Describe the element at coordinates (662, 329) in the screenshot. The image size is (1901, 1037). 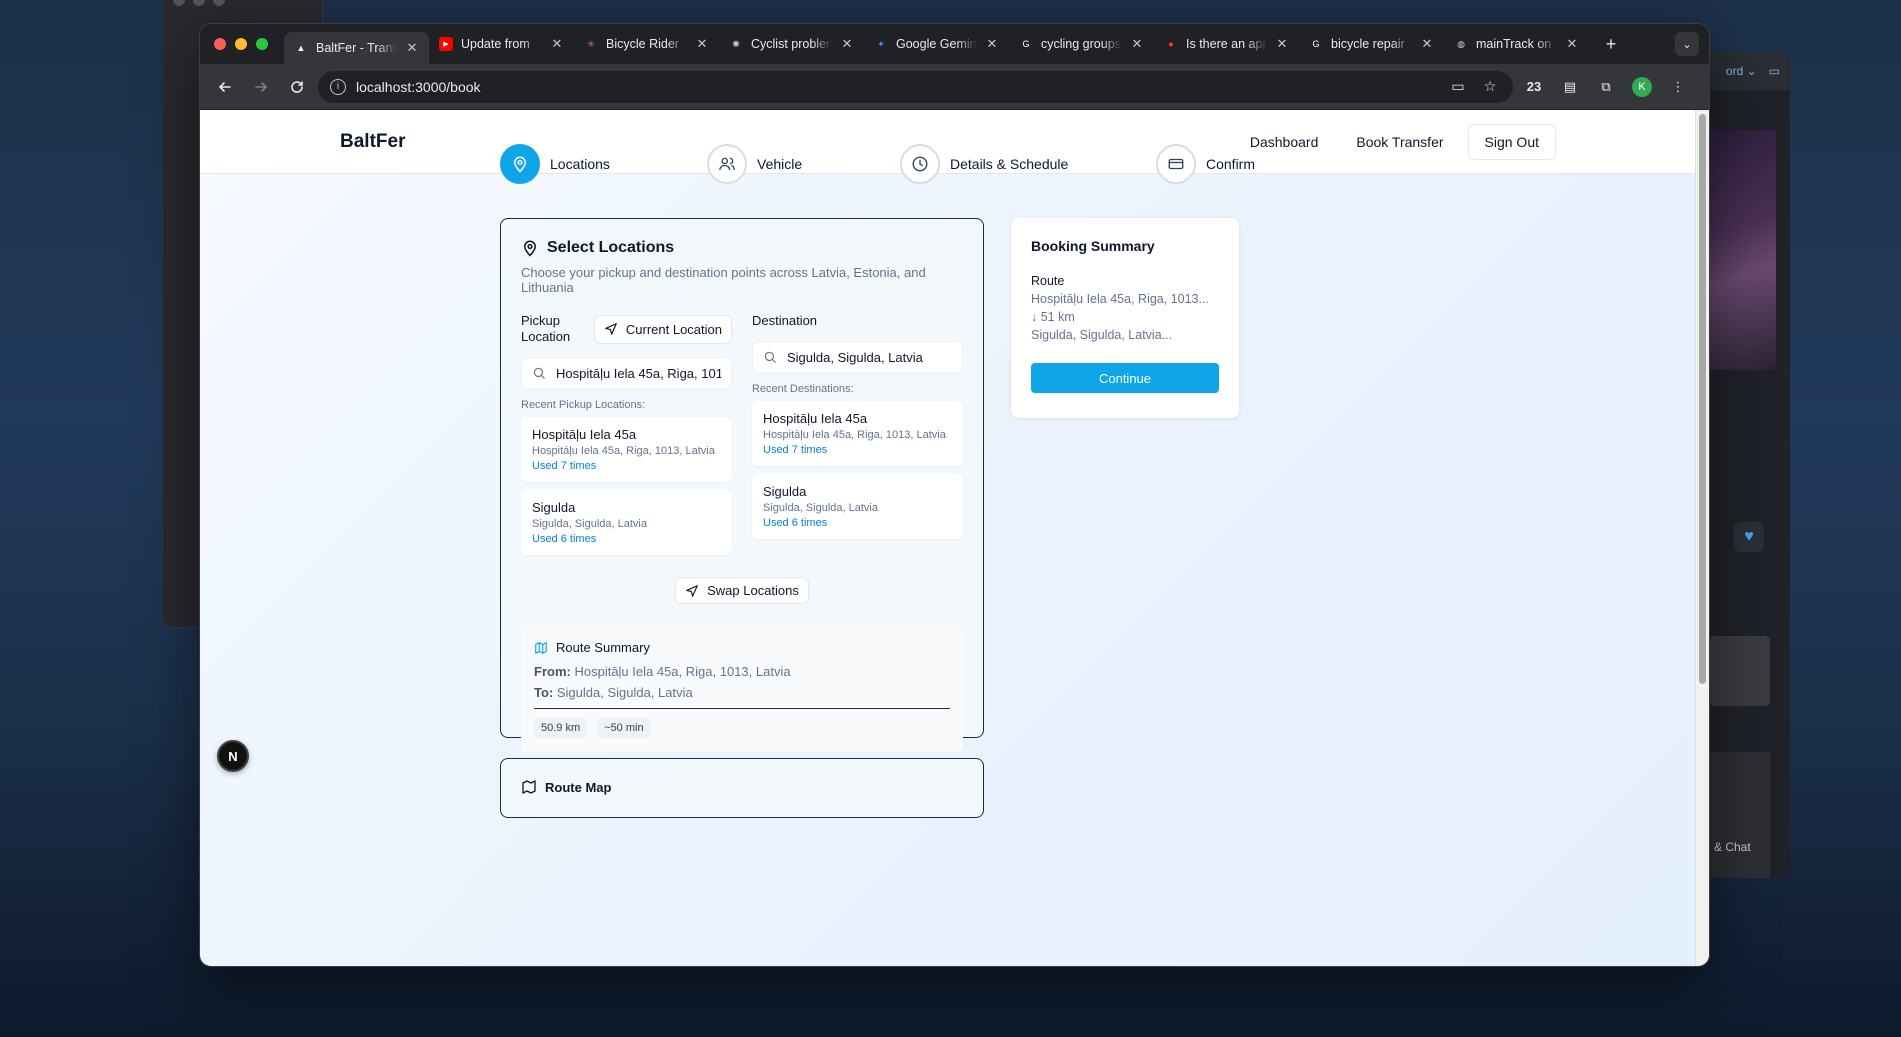
I see `current-location-button: Current Location` at that location.